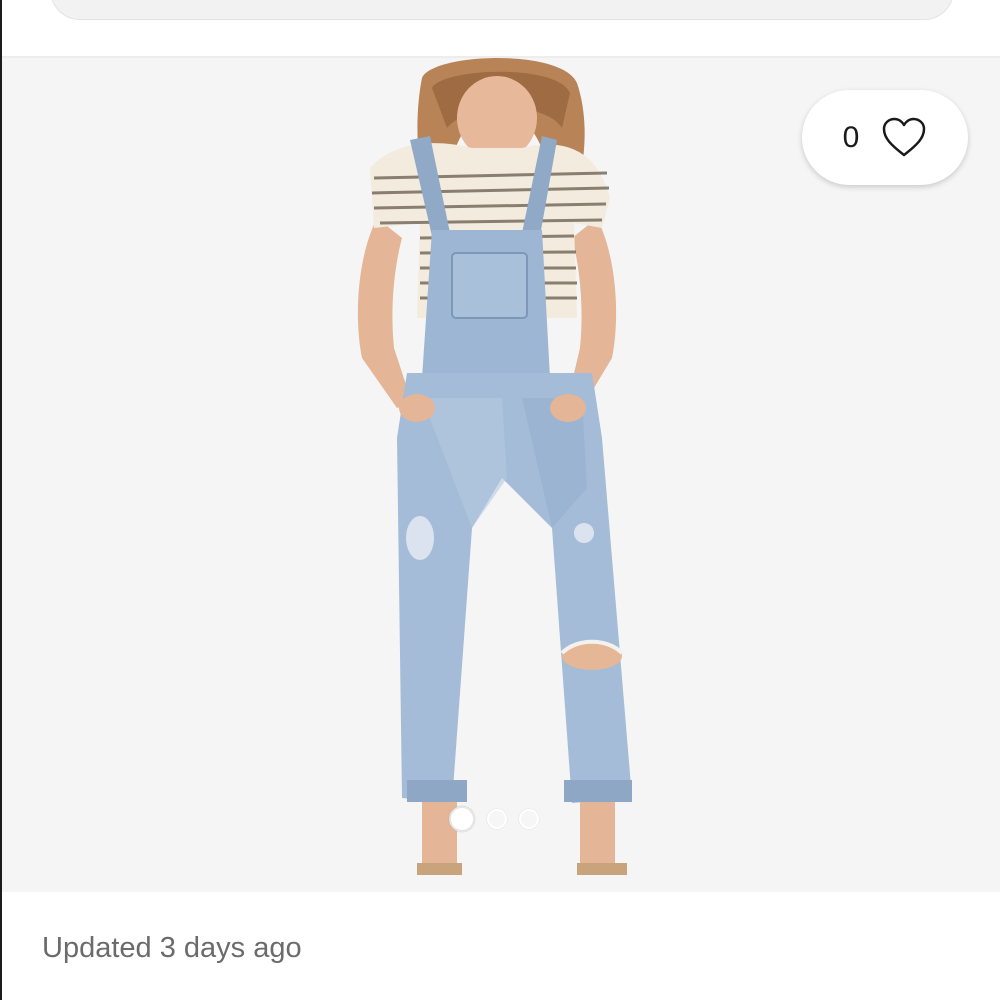  What do you see at coordinates (502, 10) in the screenshot?
I see `search-bar` at bounding box center [502, 10].